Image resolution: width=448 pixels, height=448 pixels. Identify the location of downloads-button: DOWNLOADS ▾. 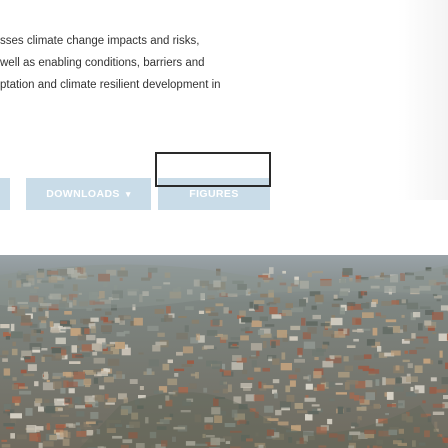
(88, 194).